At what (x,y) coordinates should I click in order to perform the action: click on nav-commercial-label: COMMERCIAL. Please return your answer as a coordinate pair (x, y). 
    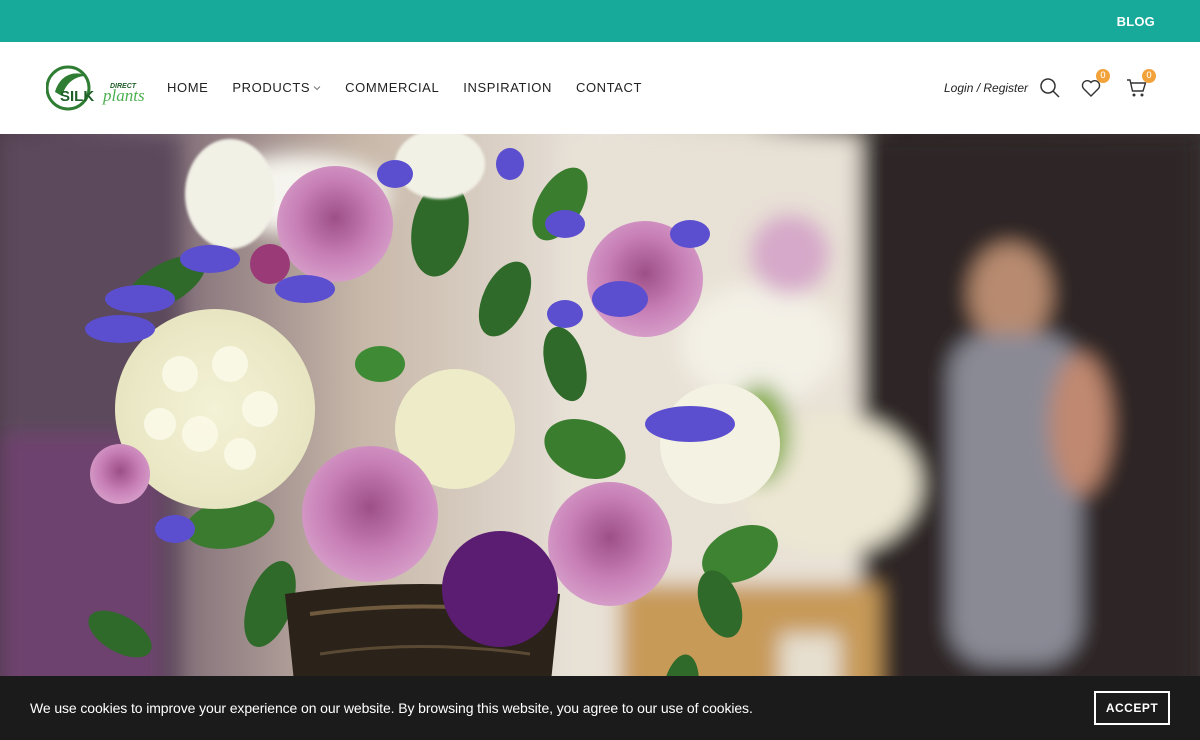
    Looking at the image, I should click on (392, 87).